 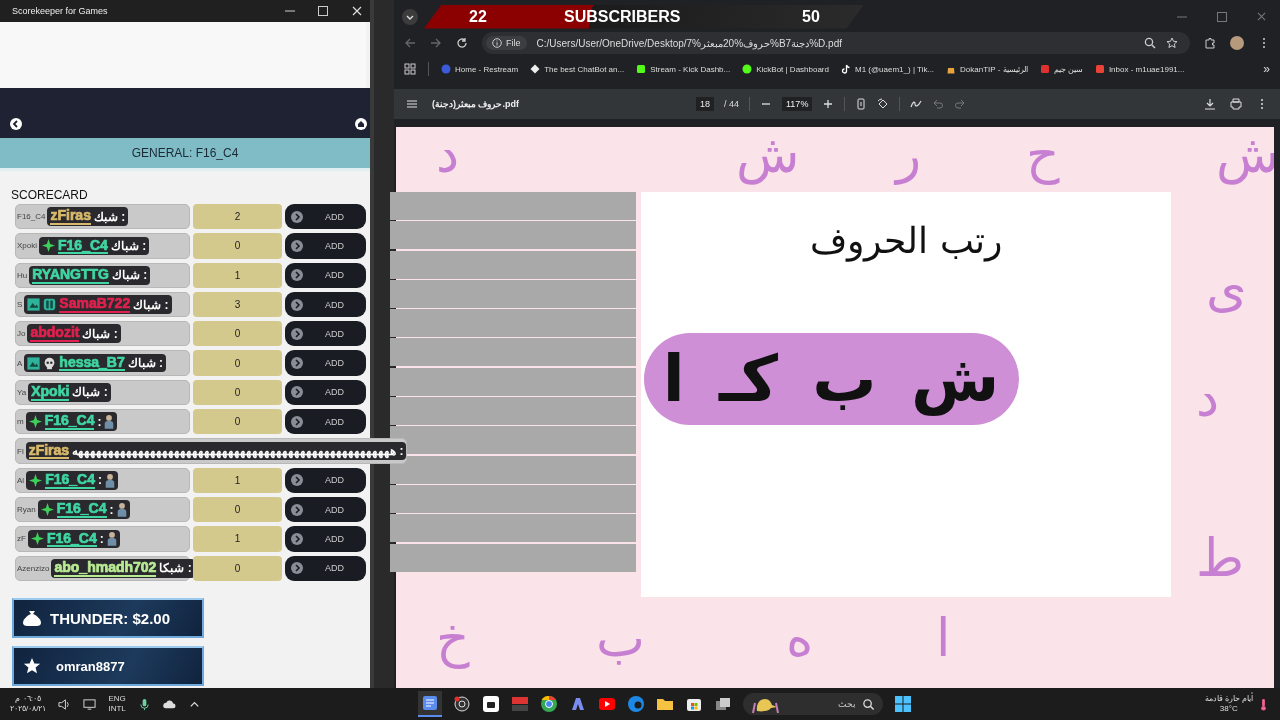 What do you see at coordinates (938, 104) in the screenshot?
I see `undo-icon` at bounding box center [938, 104].